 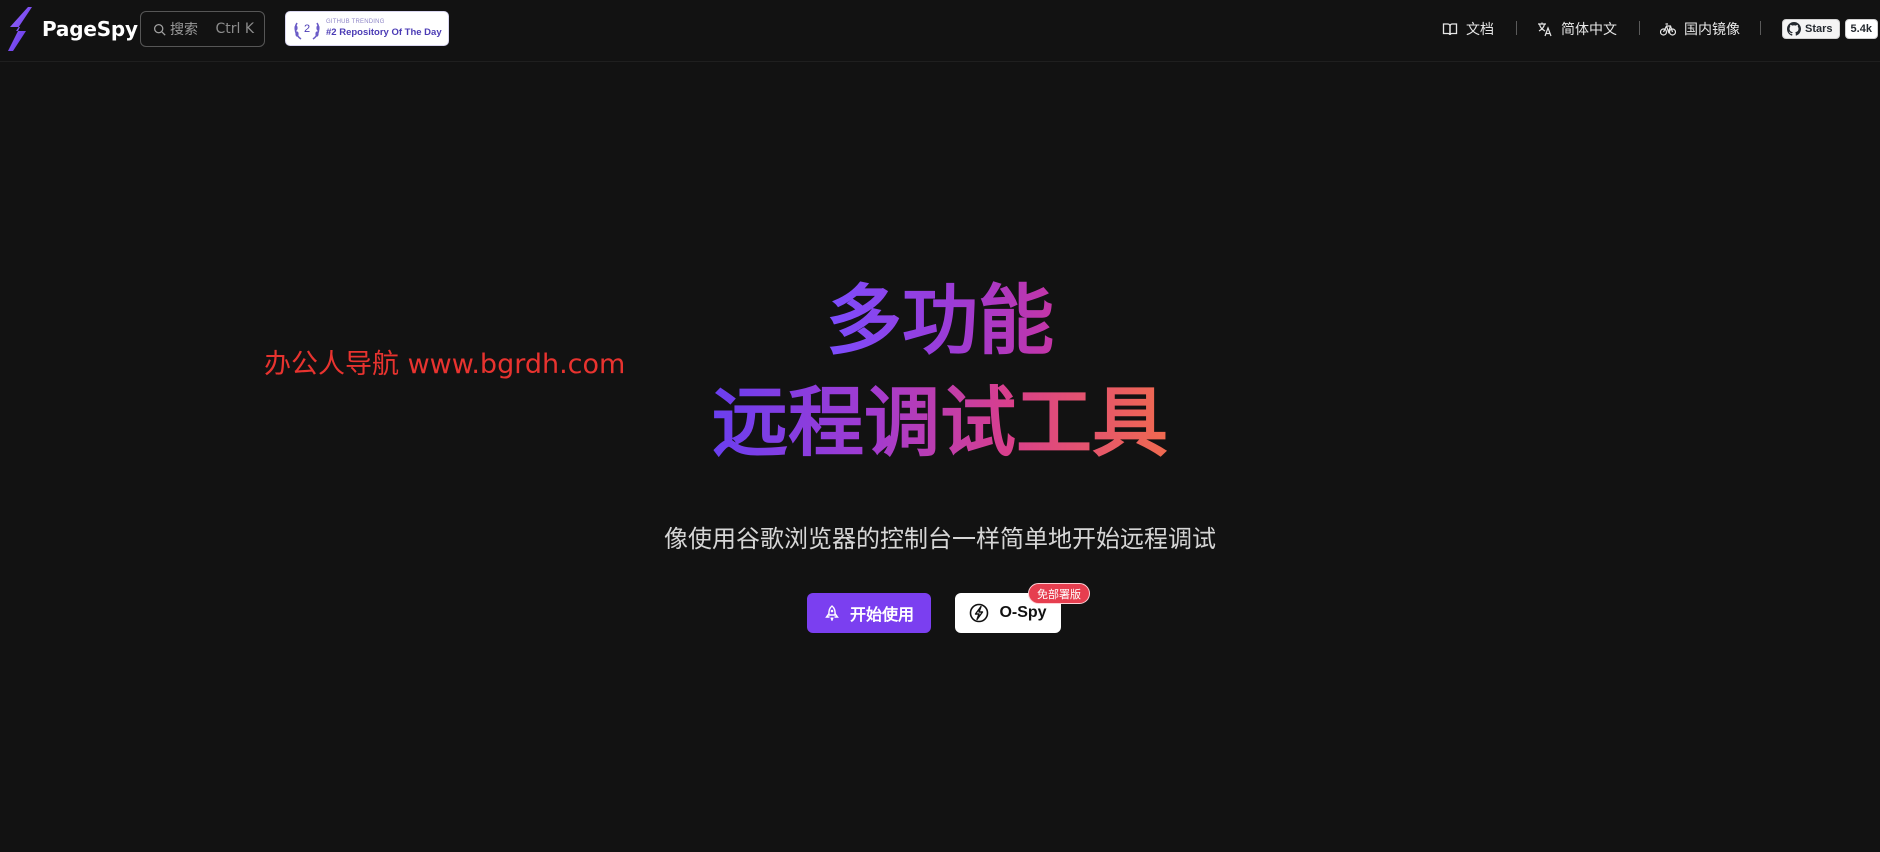 What do you see at coordinates (940, 539) in the screenshot?
I see `hero-subtitle: 像使用谷歌浏览器的控制台一样简单地开始远程调试` at bounding box center [940, 539].